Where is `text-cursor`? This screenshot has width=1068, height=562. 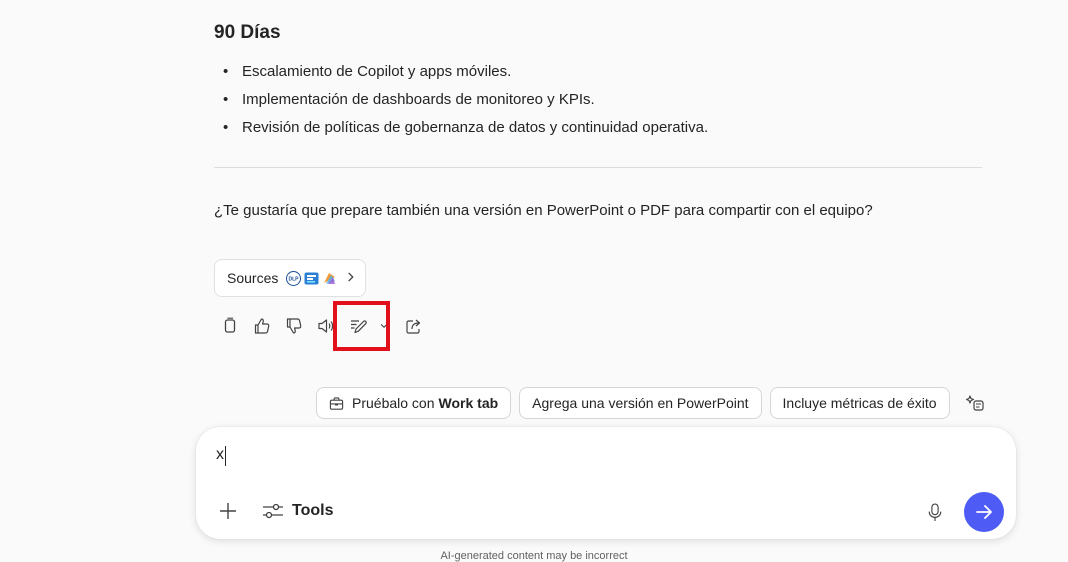
text-cursor is located at coordinates (225, 456).